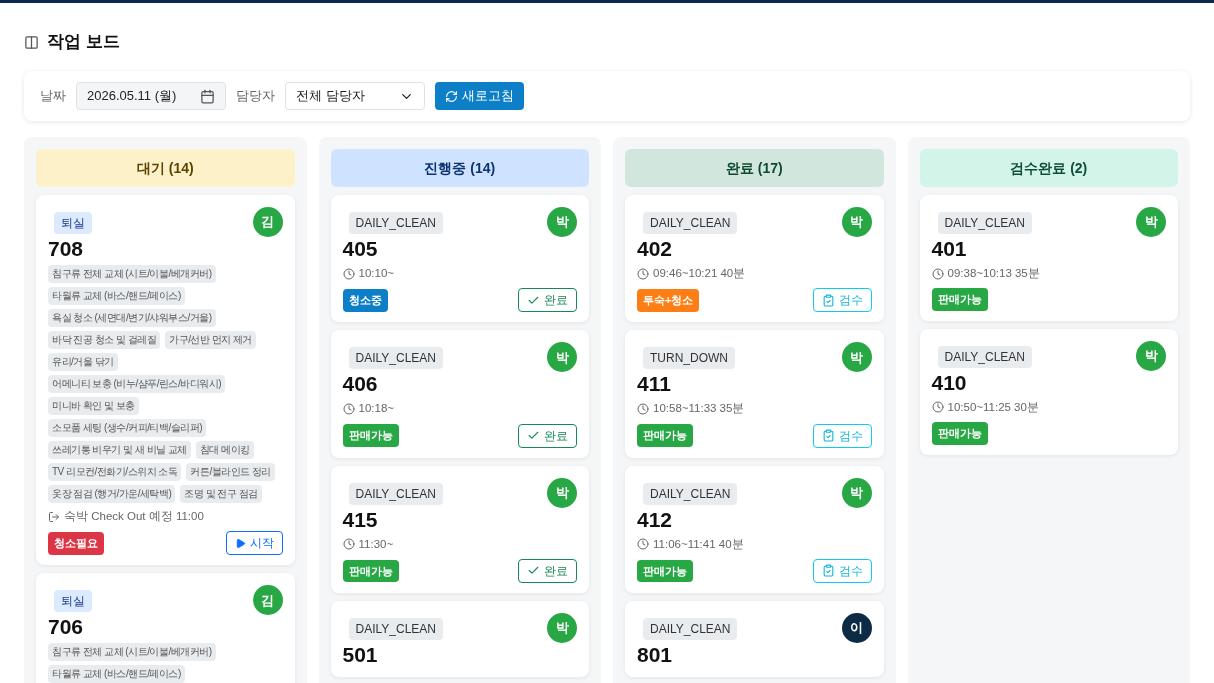 This screenshot has width=1214, height=683. What do you see at coordinates (115, 472) in the screenshot?
I see `task-chip: TV 리모컨/전화기/스위치 소독` at bounding box center [115, 472].